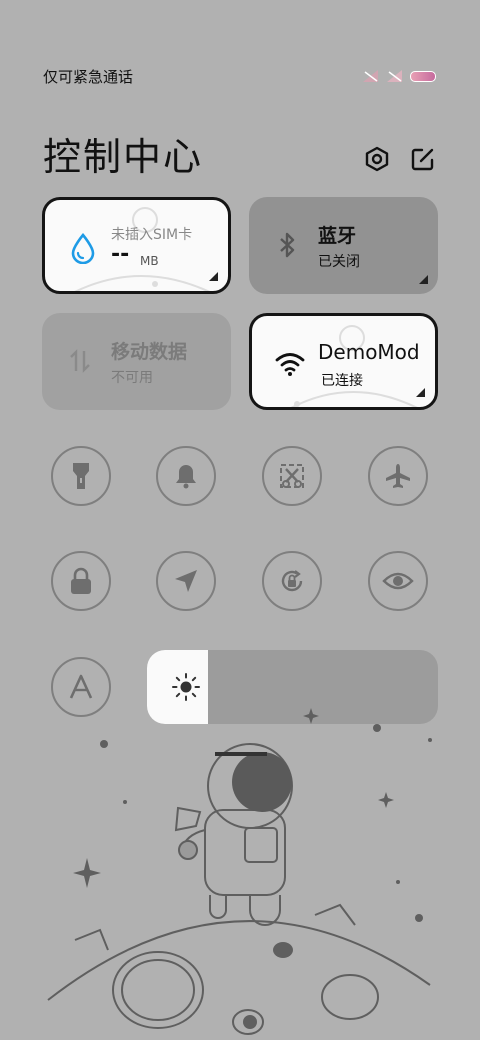 This screenshot has width=480, height=1040. What do you see at coordinates (149, 261) in the screenshot?
I see `data-usage-unit: MB` at bounding box center [149, 261].